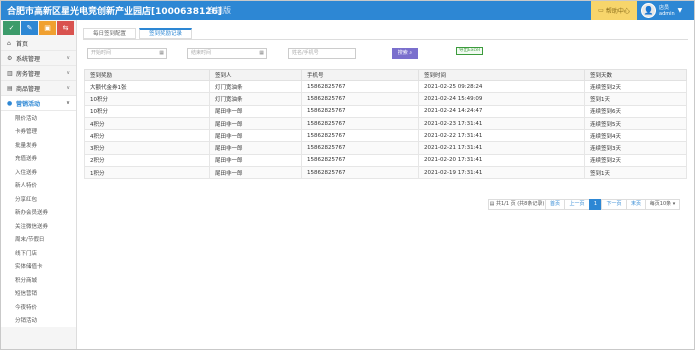 The image size is (695, 350). Describe the element at coordinates (38, 172) in the screenshot. I see `submenu-item: 入住送券` at that location.